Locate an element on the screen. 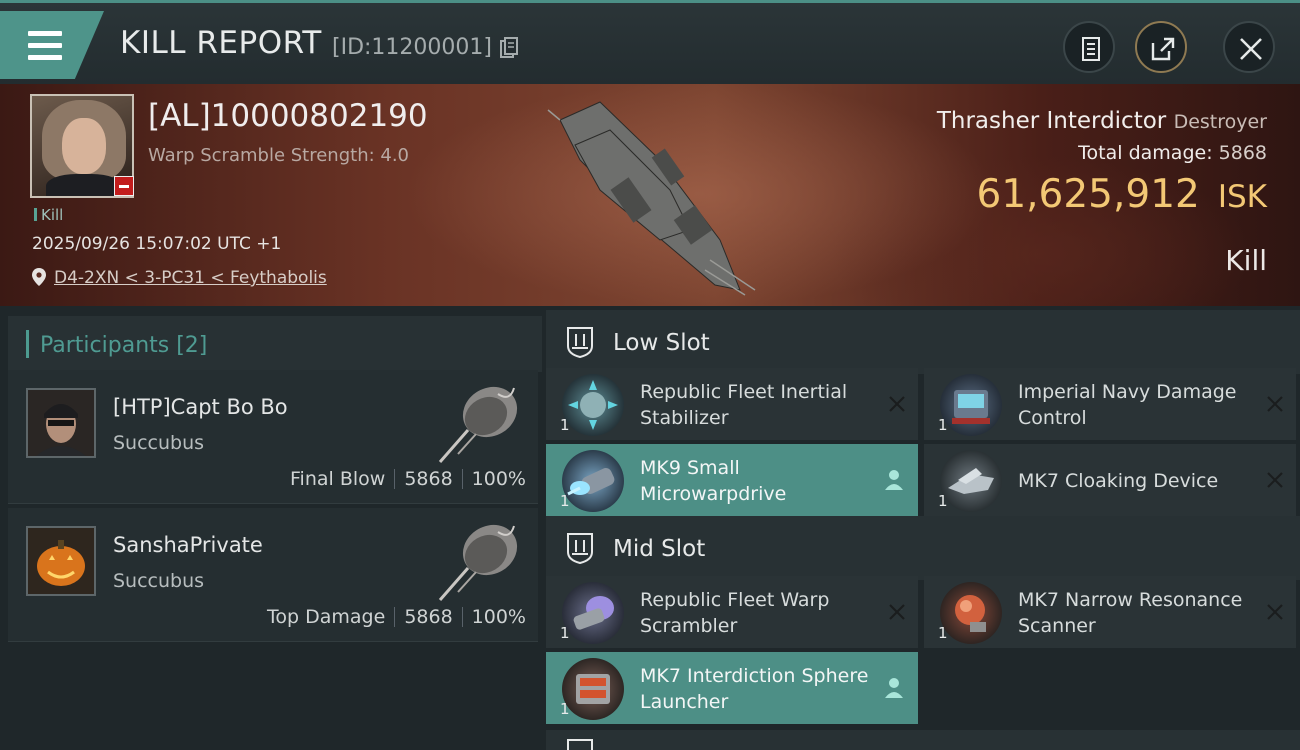  module-item: 1 Imperial Navy Damage Control is located at coordinates (1110, 404).